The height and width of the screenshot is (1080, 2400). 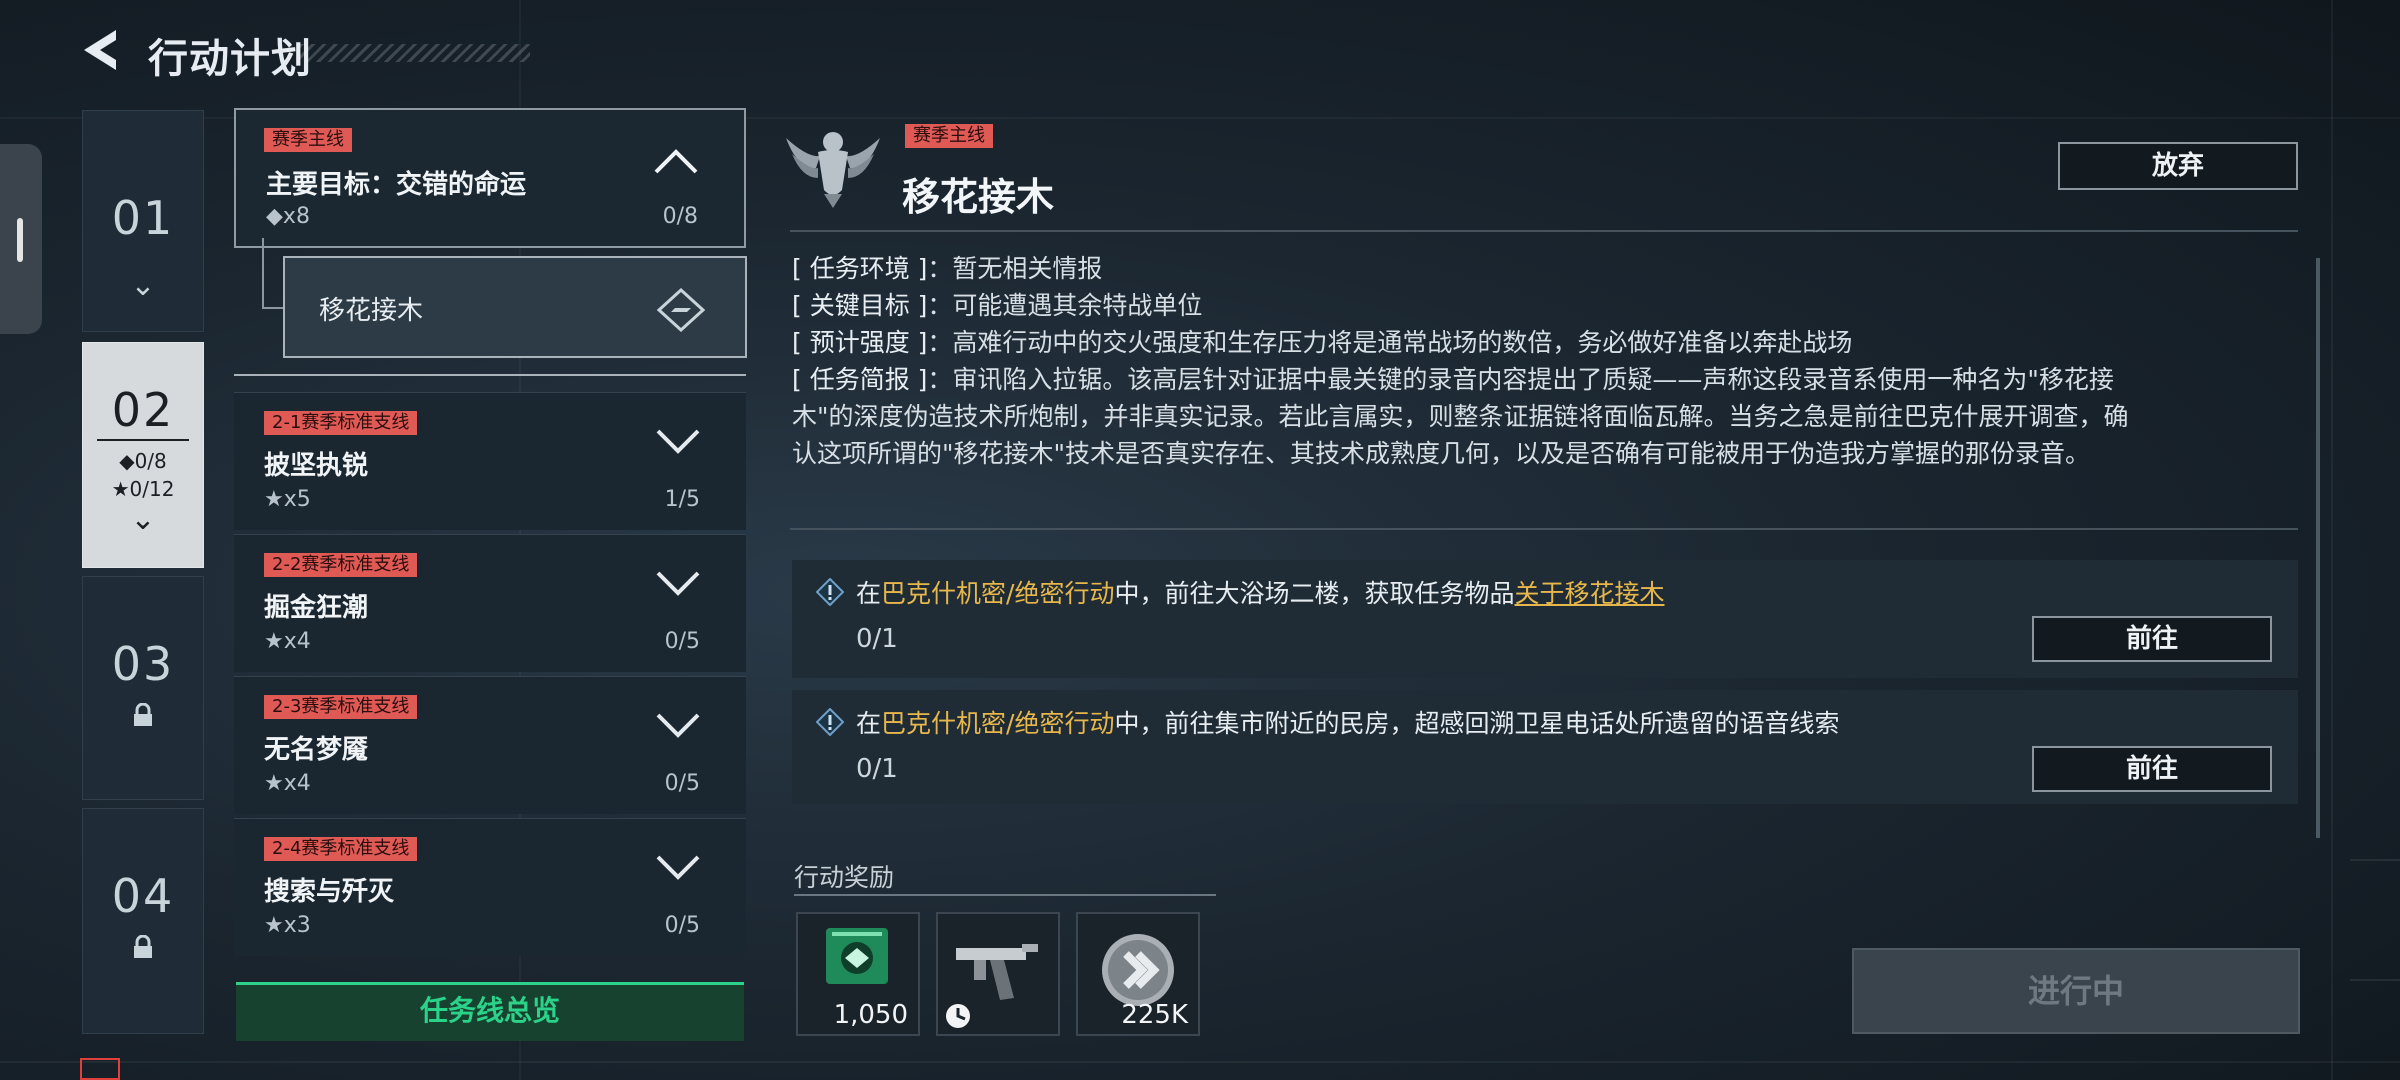 What do you see at coordinates (680, 216) in the screenshot?
I see `main-task-progress: 0/8` at bounding box center [680, 216].